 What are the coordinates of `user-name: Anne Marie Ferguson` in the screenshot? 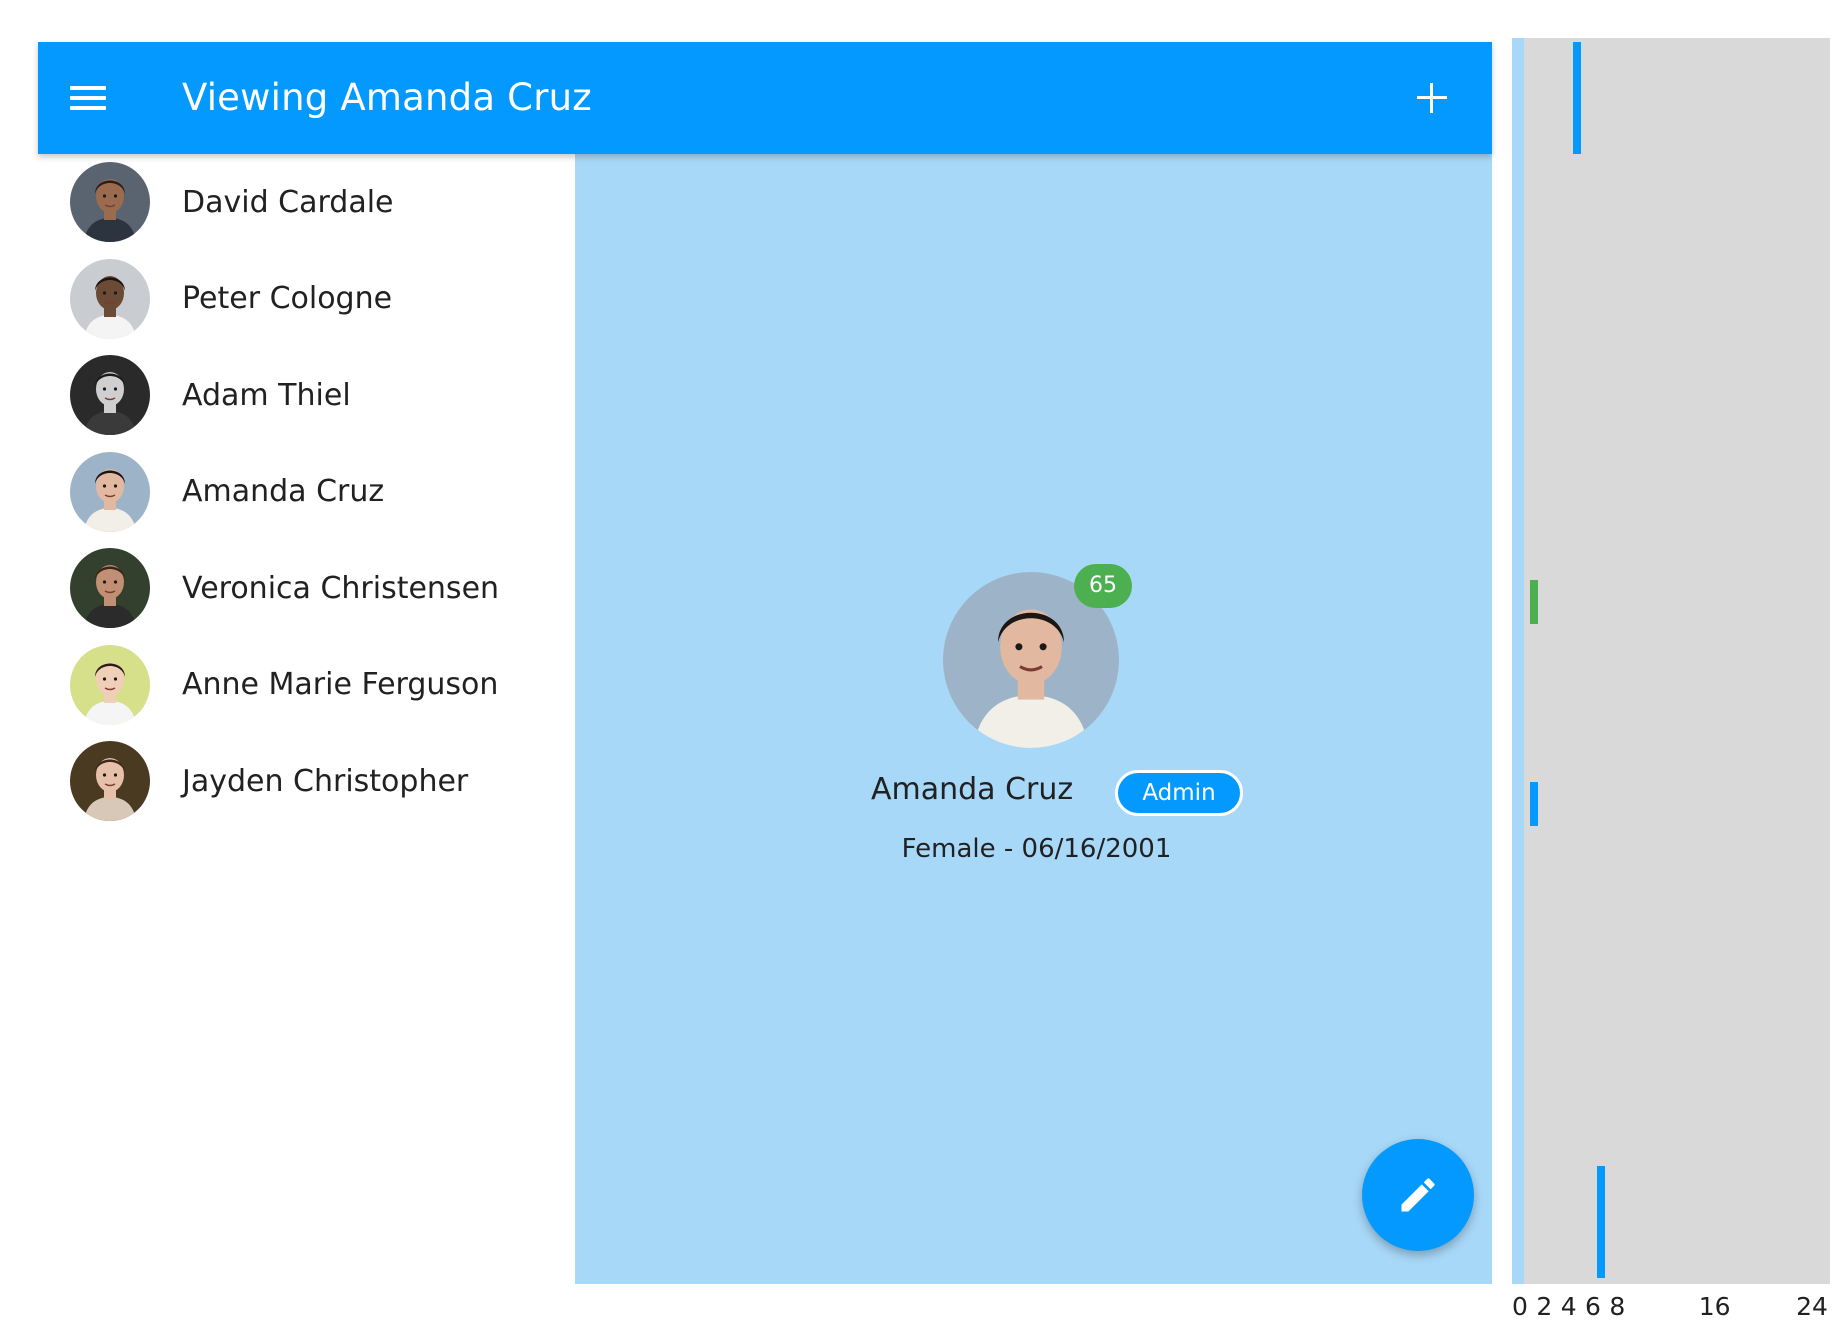 It's located at (340, 684).